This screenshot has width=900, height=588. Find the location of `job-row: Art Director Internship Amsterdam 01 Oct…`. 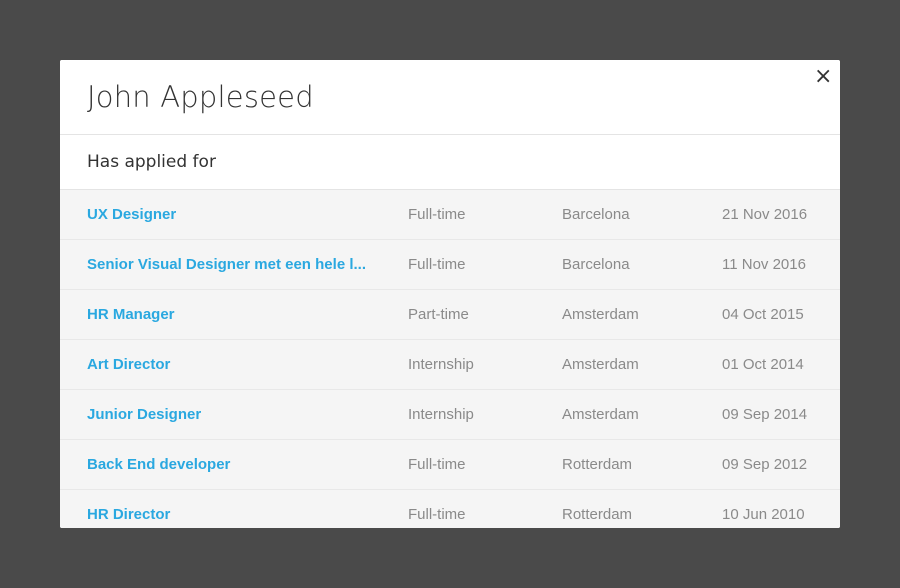

job-row: Art Director Internship Amsterdam 01 Oct… is located at coordinates (450, 365).